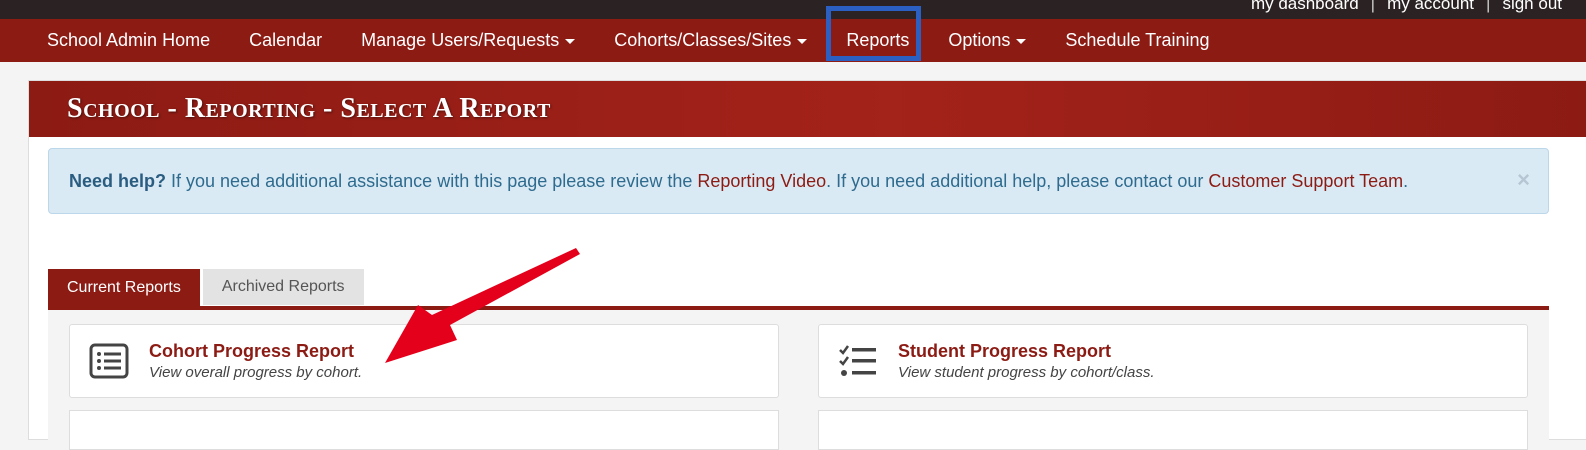 The image size is (1586, 450). What do you see at coordinates (1305, 181) in the screenshot?
I see `customer-support-link: Customer Support Team` at bounding box center [1305, 181].